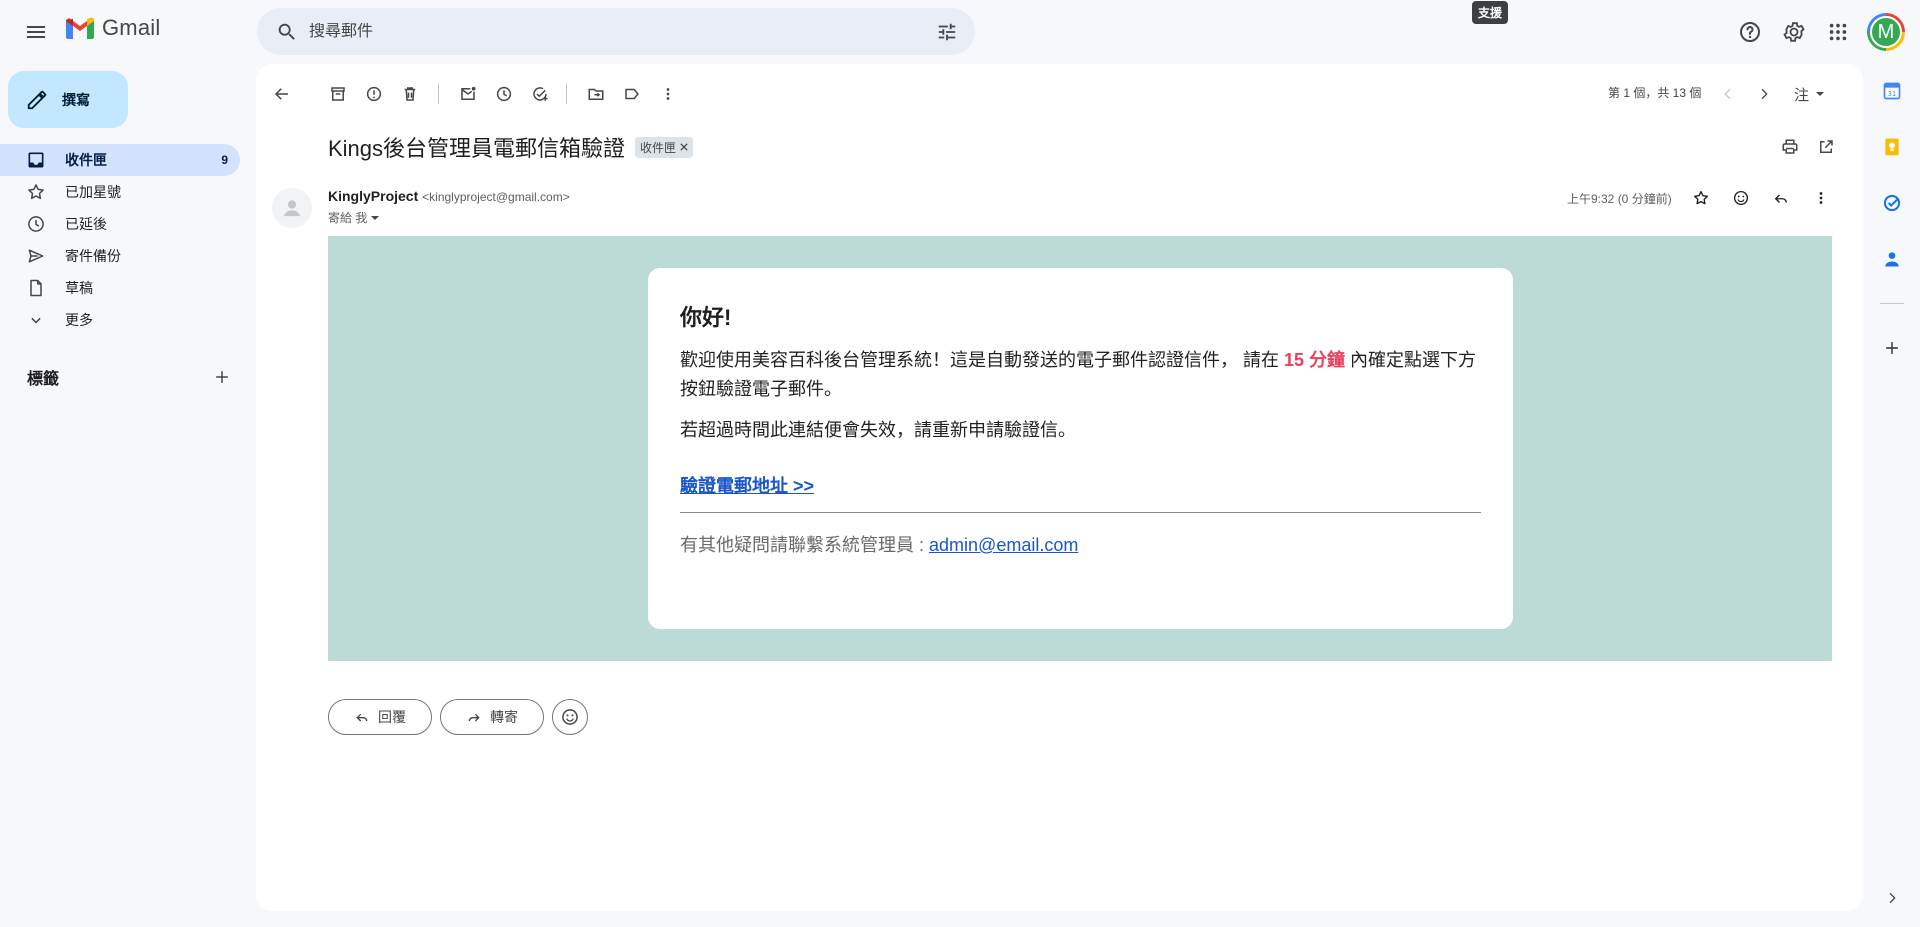 The height and width of the screenshot is (927, 1920). I want to click on gmail-logo: Gmail, so click(112, 28).